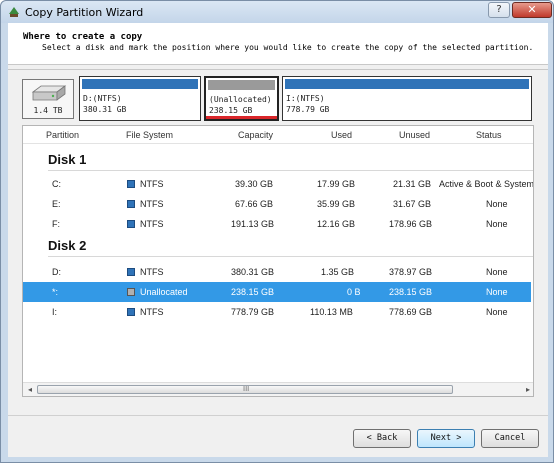  Describe the element at coordinates (55, 312) in the screenshot. I see `cell-partition: I:` at that location.